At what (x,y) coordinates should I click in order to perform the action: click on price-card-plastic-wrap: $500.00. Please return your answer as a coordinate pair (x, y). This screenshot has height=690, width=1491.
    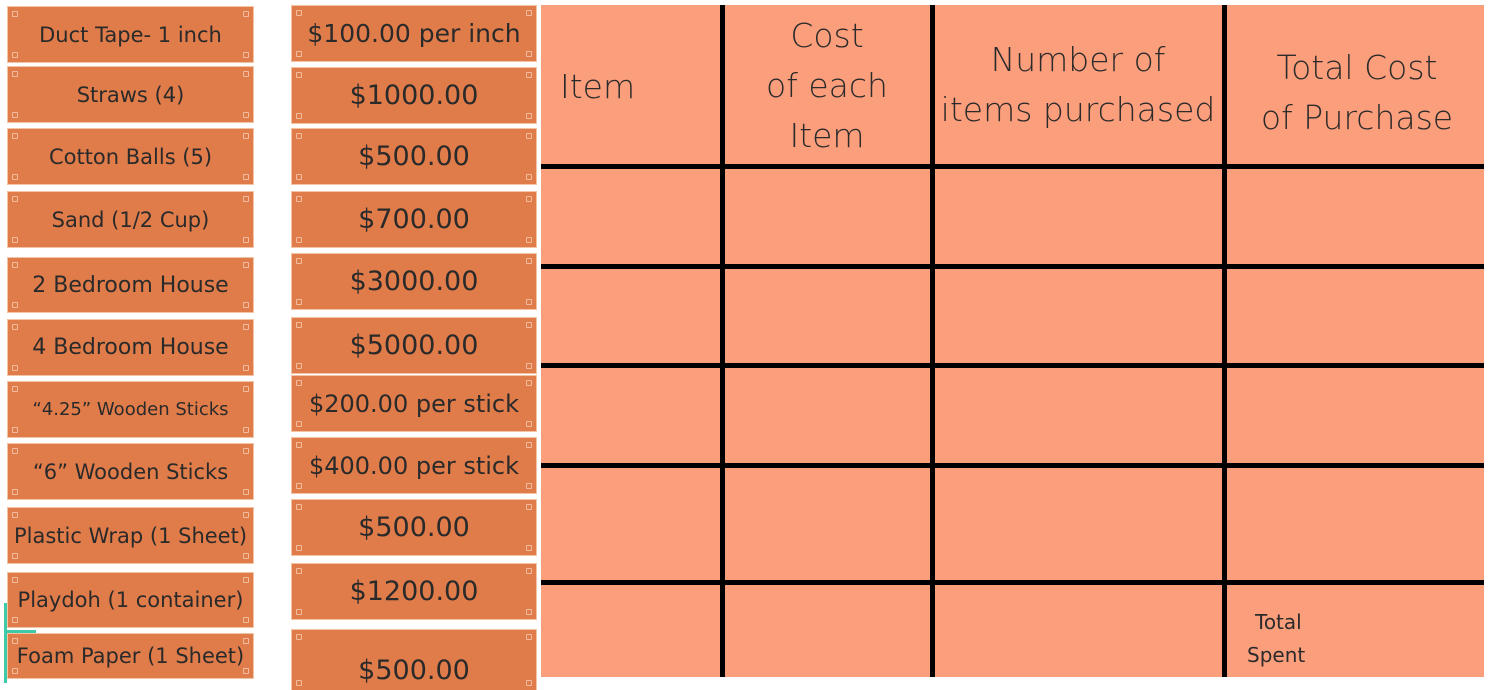
    Looking at the image, I should click on (414, 527).